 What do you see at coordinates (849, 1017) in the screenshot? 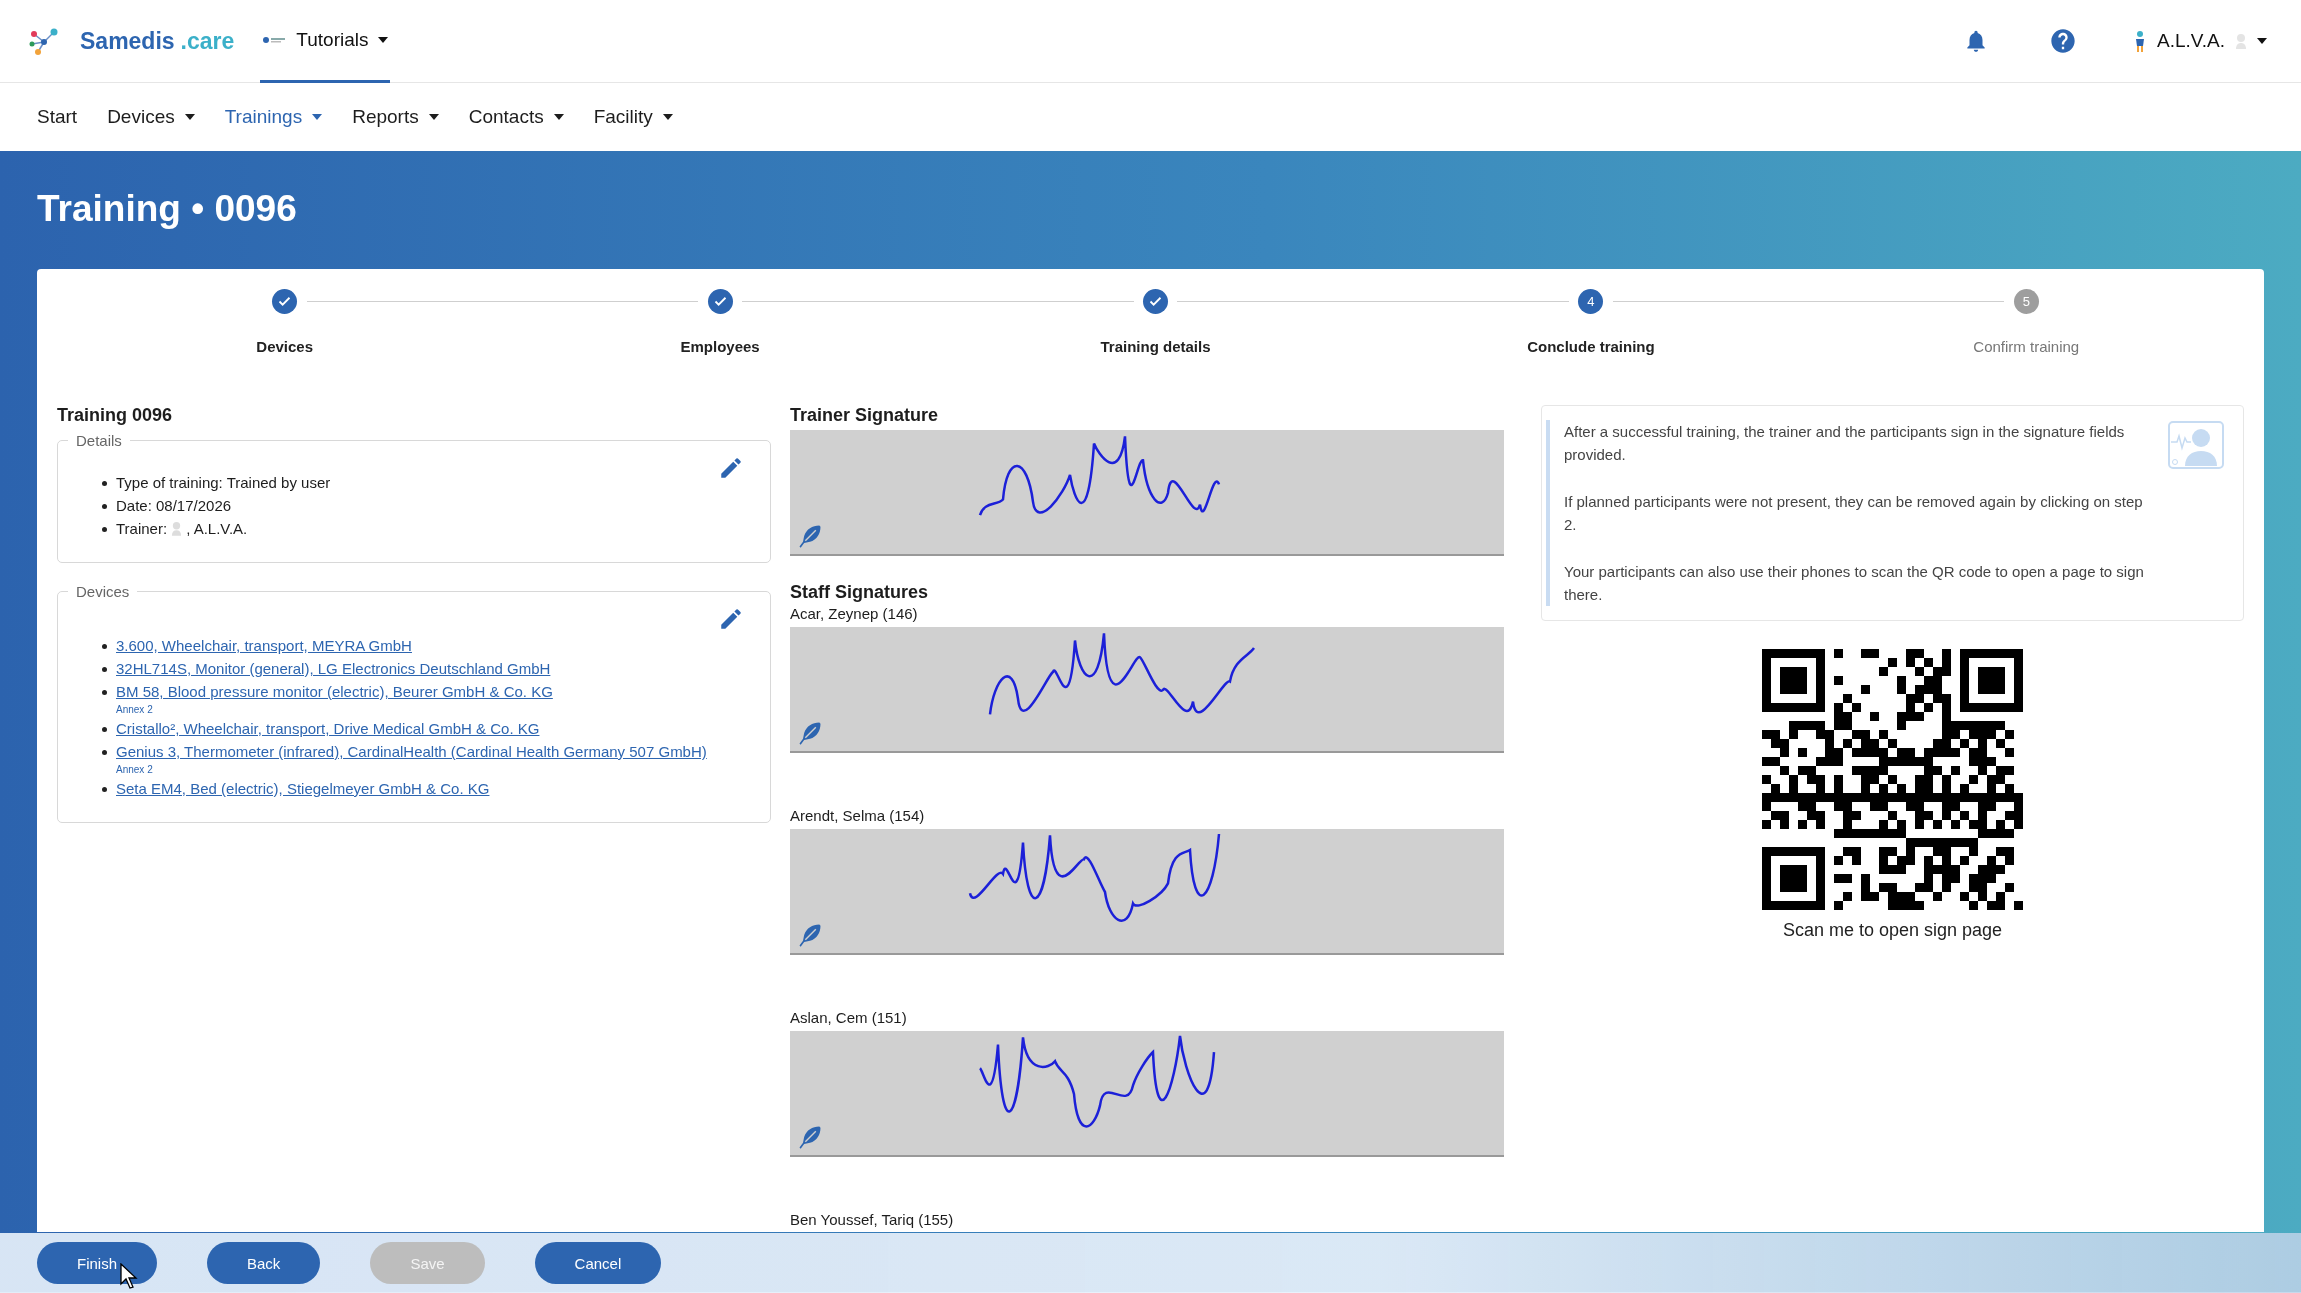
I see `participant-name: Aslan, Cem (151)` at bounding box center [849, 1017].